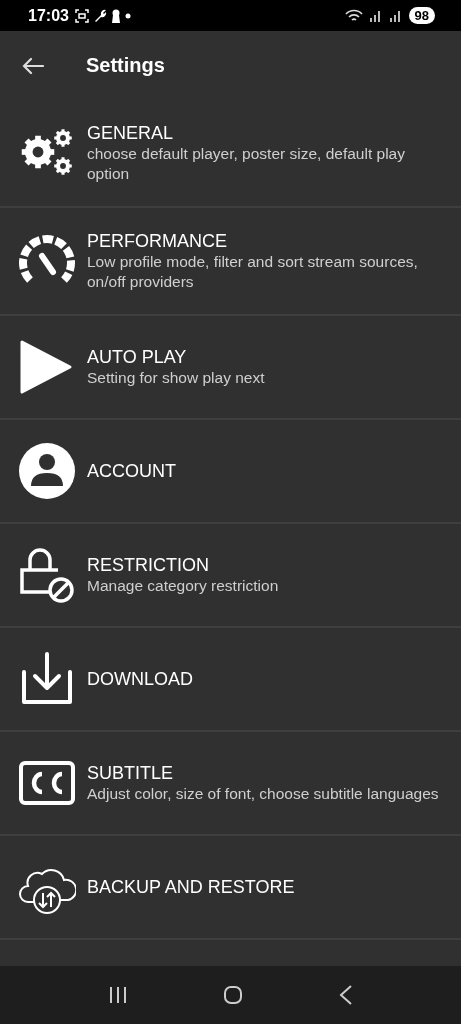 This screenshot has height=1024, width=461. I want to click on settings-item: RESTRICTION Manage category restriction, so click(230, 576).